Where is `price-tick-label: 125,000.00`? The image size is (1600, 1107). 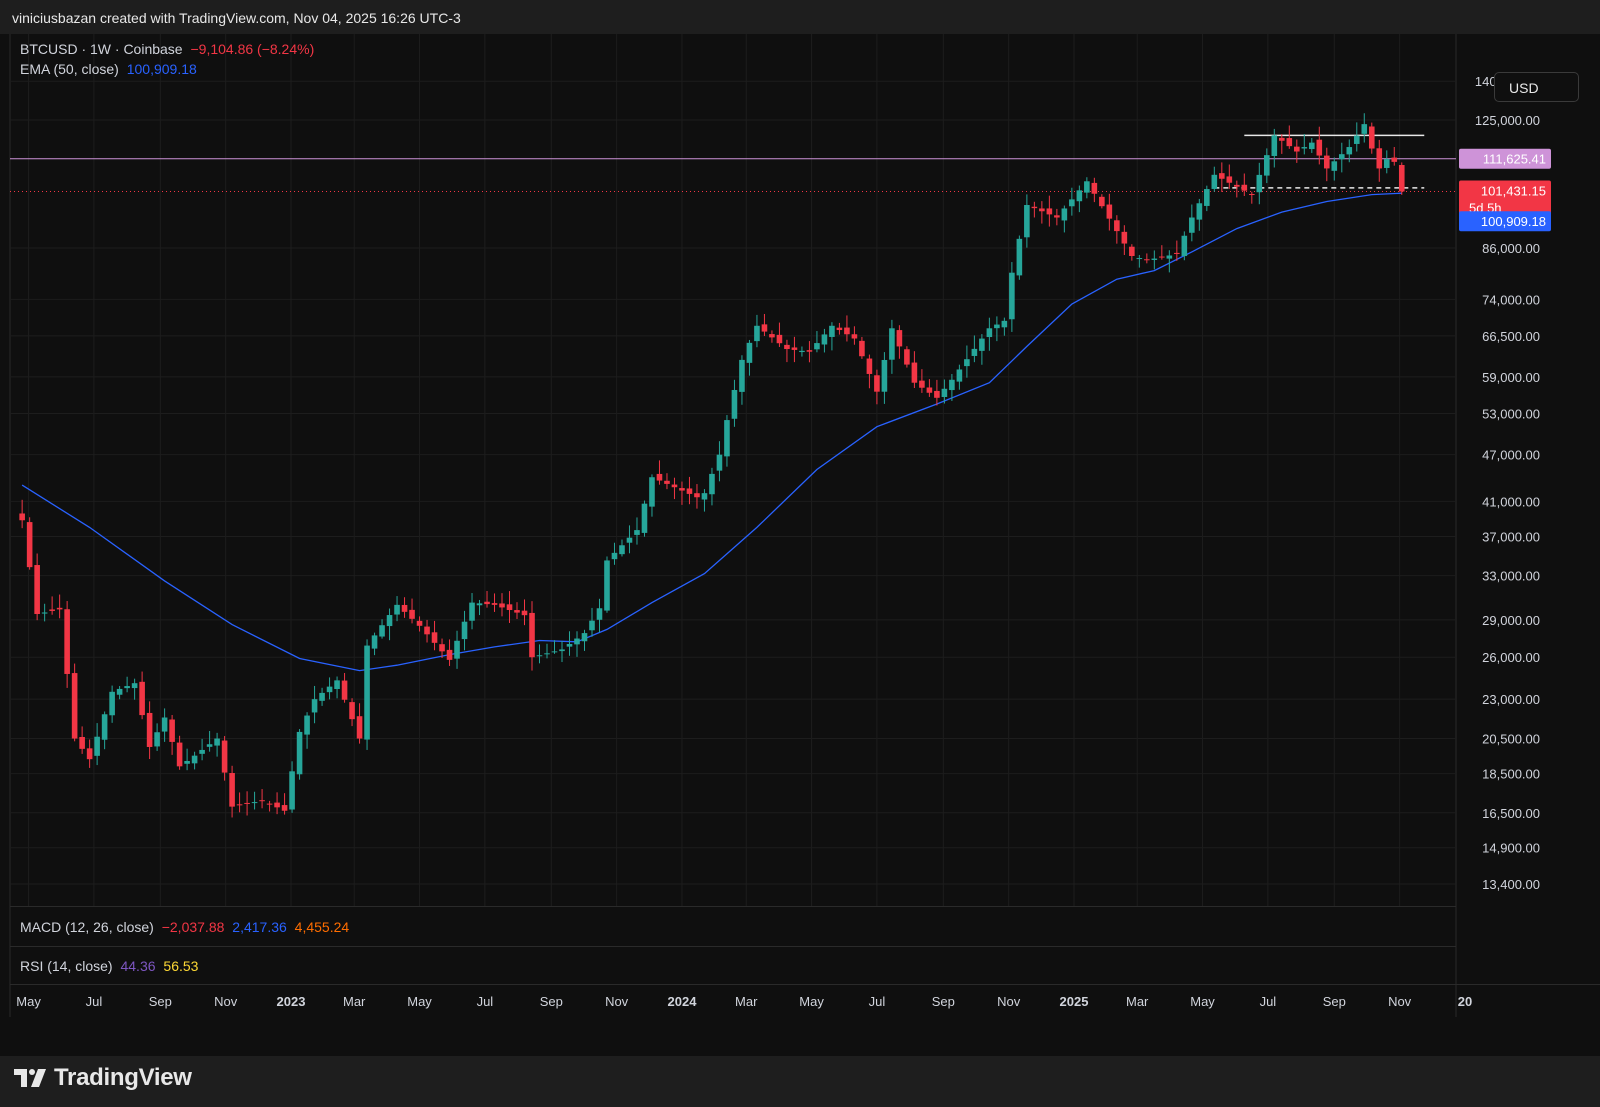 price-tick-label: 125,000.00 is located at coordinates (1507, 120).